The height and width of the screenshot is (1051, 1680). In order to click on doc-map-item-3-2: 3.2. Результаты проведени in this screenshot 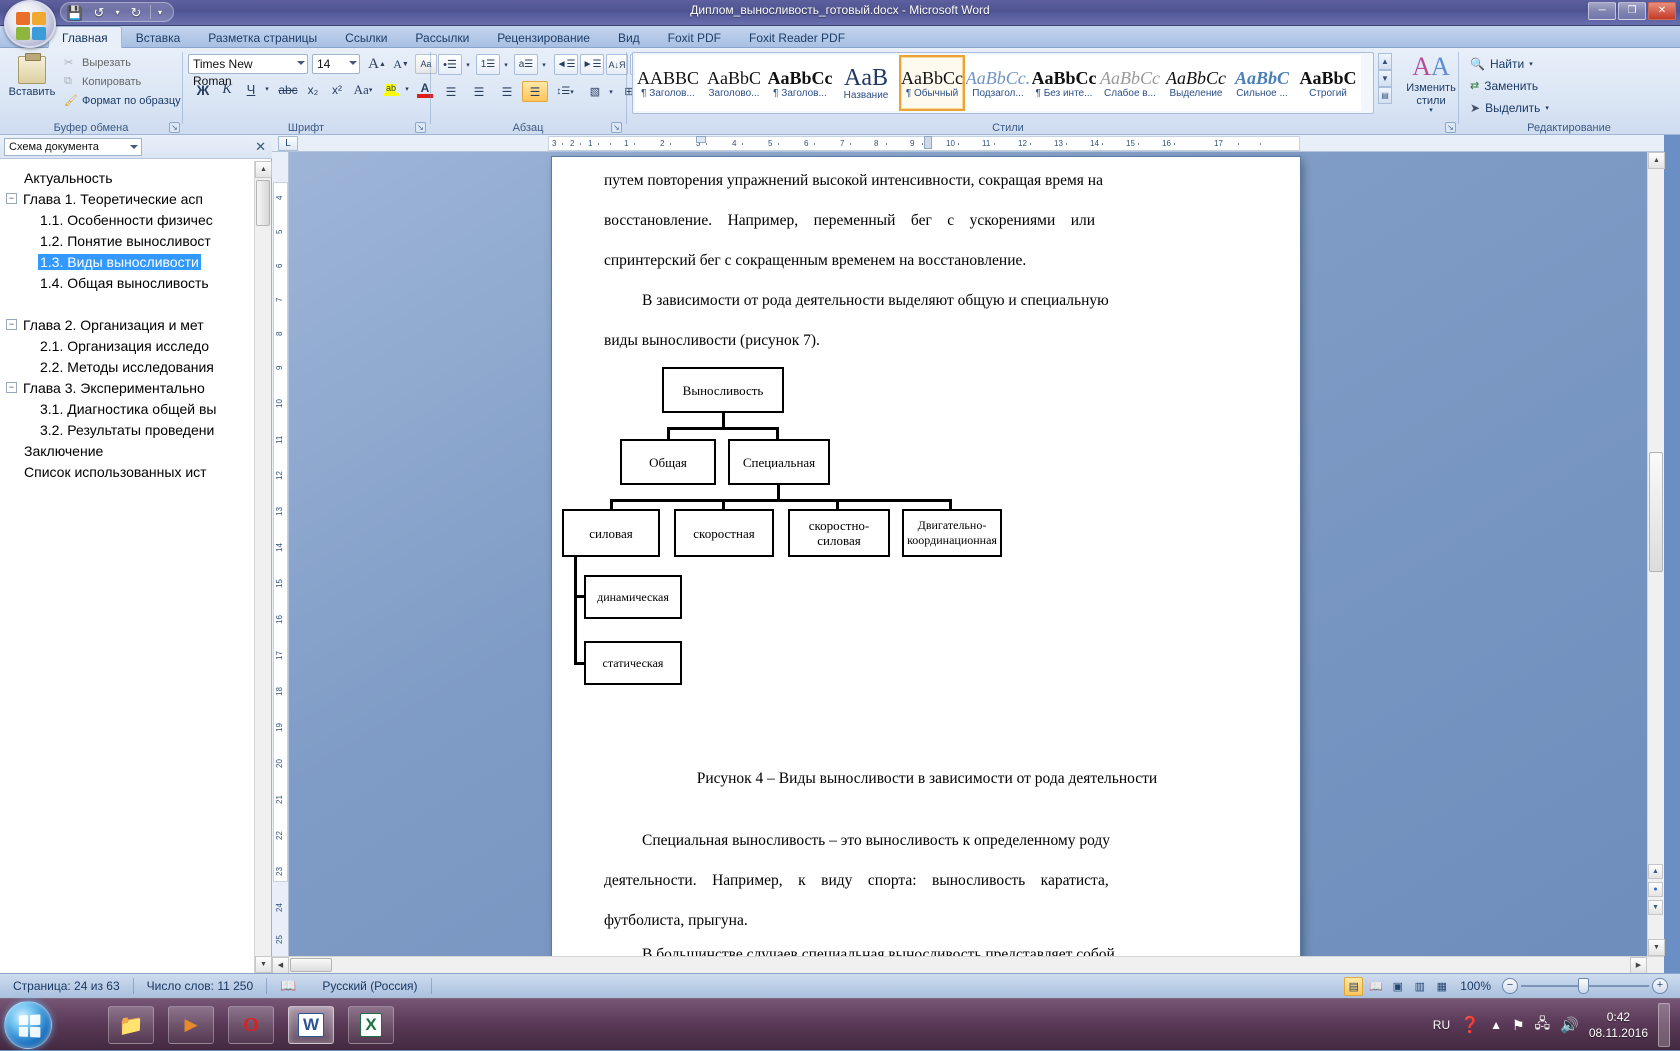, I will do `click(127, 429)`.